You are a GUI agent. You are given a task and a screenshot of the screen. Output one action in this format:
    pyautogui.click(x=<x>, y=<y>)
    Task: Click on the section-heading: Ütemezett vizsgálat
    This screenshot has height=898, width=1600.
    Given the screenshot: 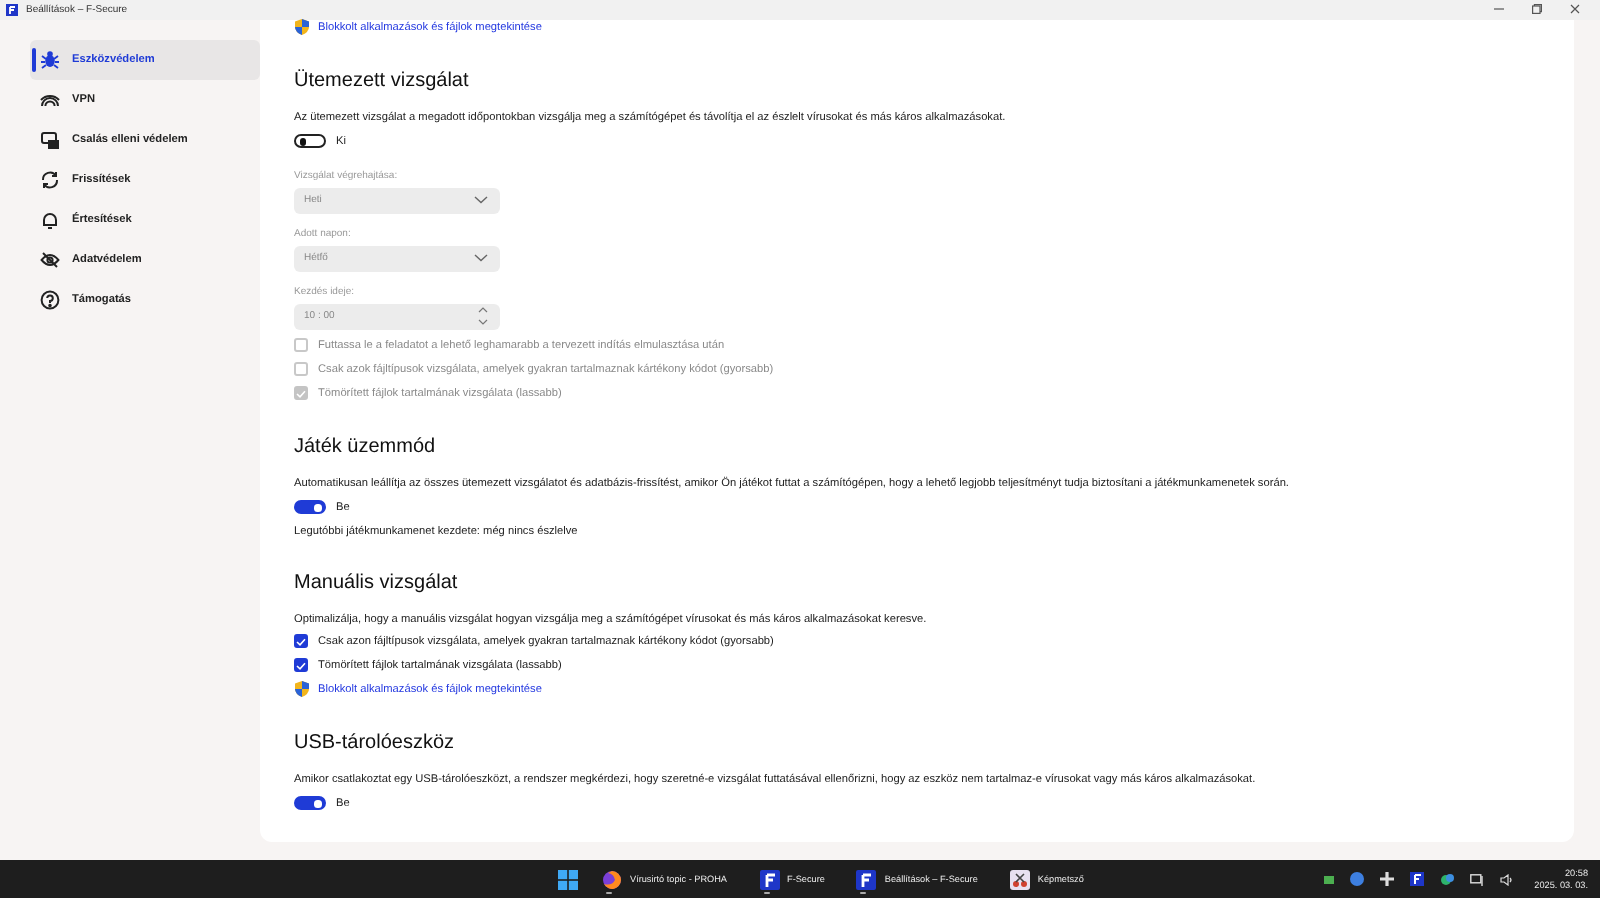 What is the action you would take?
    pyautogui.click(x=382, y=81)
    